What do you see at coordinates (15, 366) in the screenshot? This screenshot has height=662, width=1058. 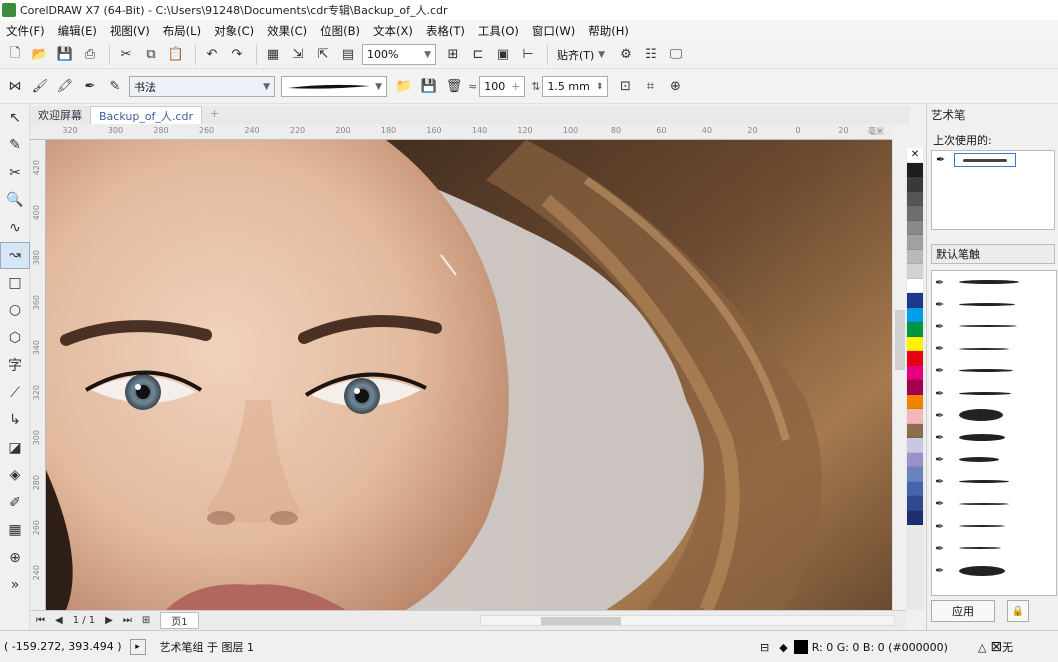 I see `text-tool-icon: 字` at bounding box center [15, 366].